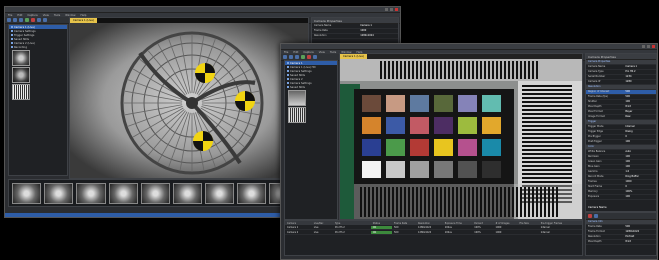  I want to click on grid-column-header: Pre-trigger Frames, so click(560, 223).